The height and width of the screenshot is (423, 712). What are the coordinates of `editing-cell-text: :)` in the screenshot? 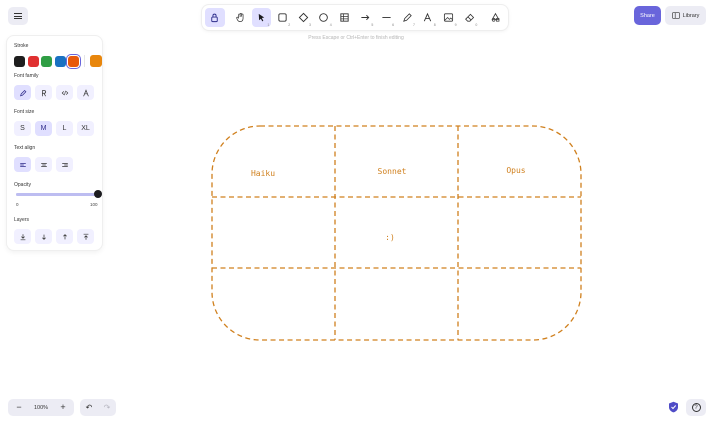 It's located at (390, 237).